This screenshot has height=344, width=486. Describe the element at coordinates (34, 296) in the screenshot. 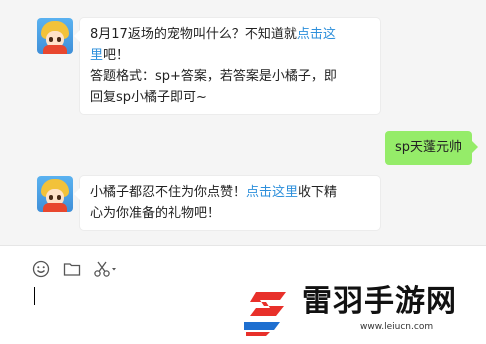

I see `text-cursor` at that location.